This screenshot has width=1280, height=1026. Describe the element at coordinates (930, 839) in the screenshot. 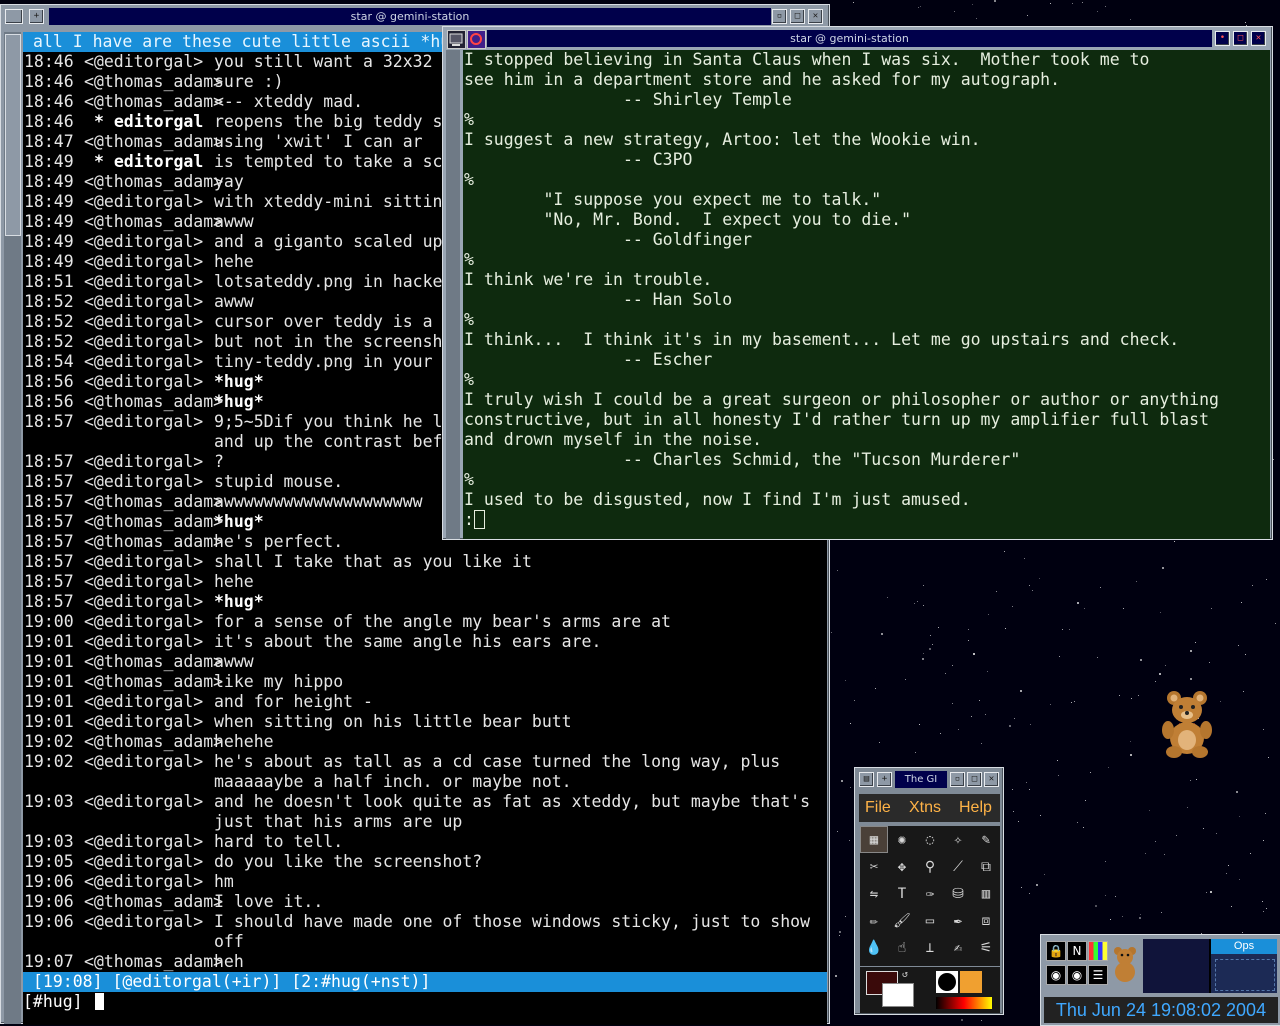

I see `free-select-tool-icon: ◌` at that location.